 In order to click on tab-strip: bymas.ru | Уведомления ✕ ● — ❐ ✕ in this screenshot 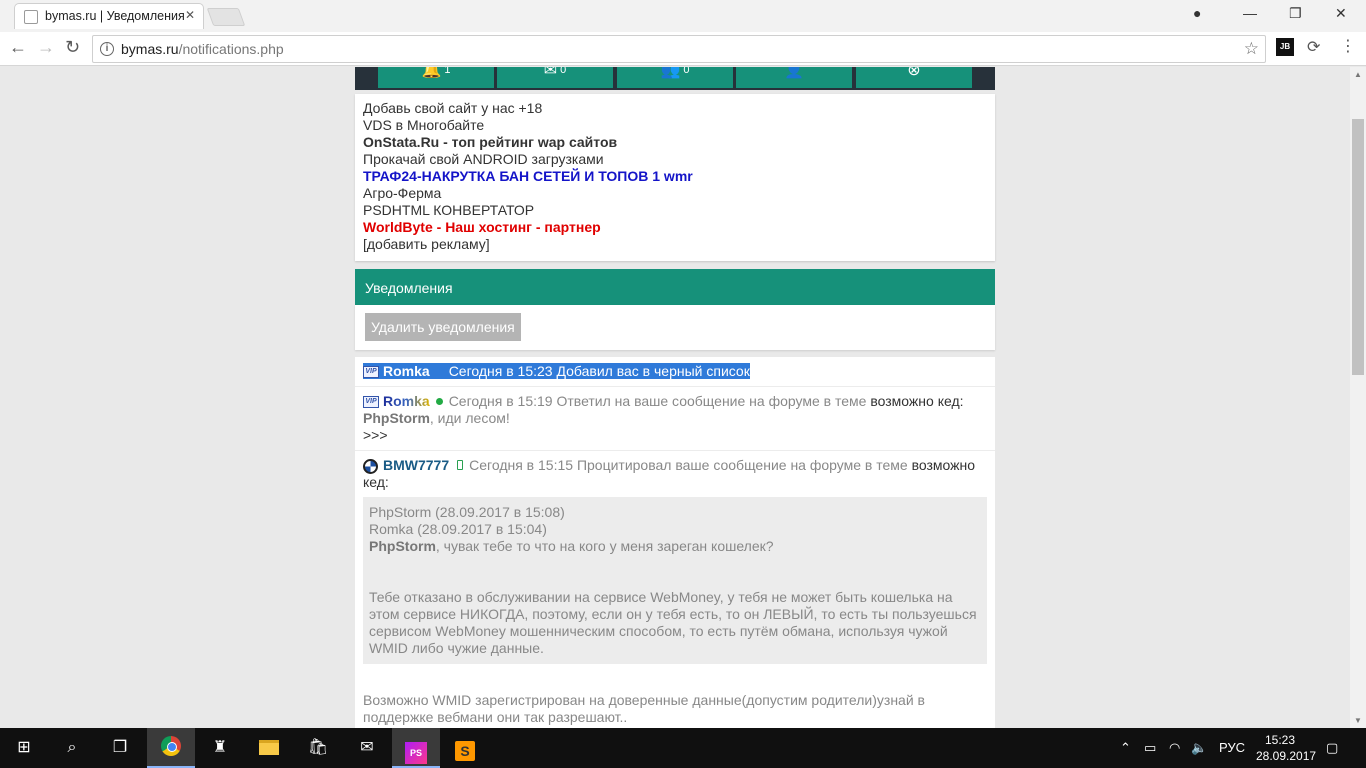, I will do `click(683, 16)`.